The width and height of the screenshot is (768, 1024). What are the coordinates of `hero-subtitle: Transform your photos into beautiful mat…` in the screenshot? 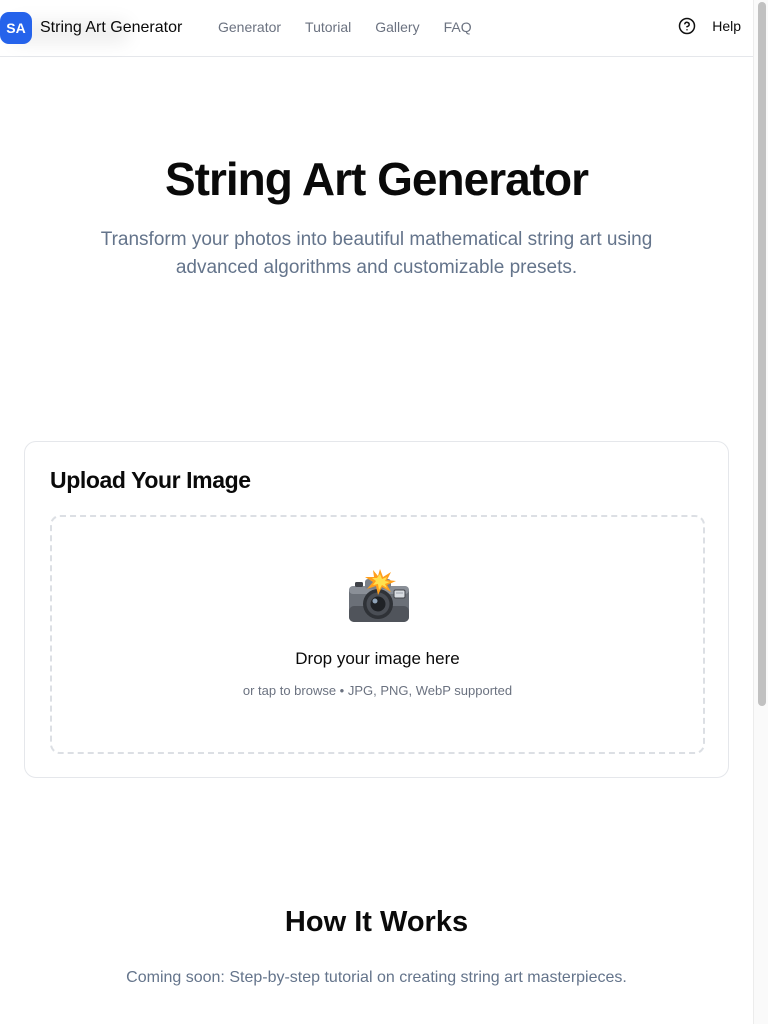 It's located at (376, 253).